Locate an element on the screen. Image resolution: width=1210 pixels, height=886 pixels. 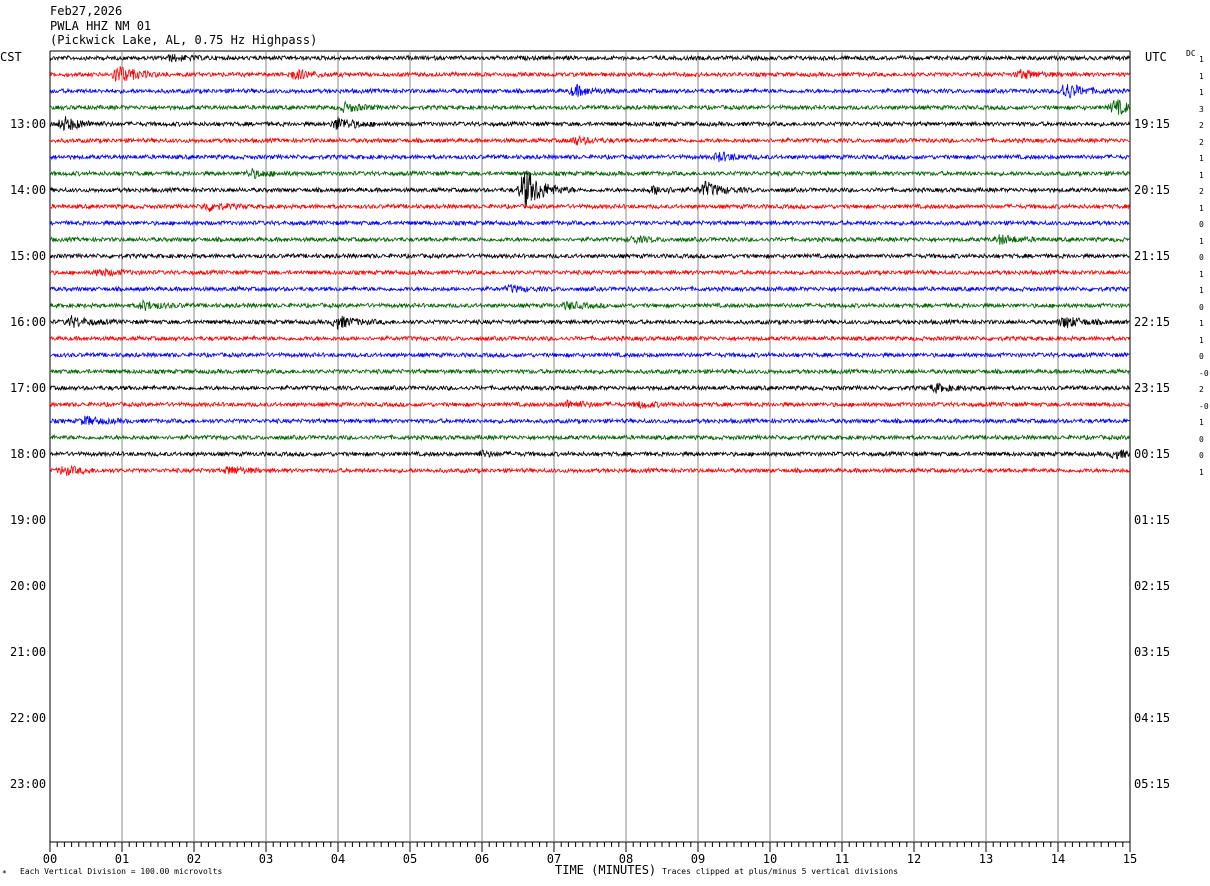
x-tick-label: 11 is located at coordinates (842, 859).